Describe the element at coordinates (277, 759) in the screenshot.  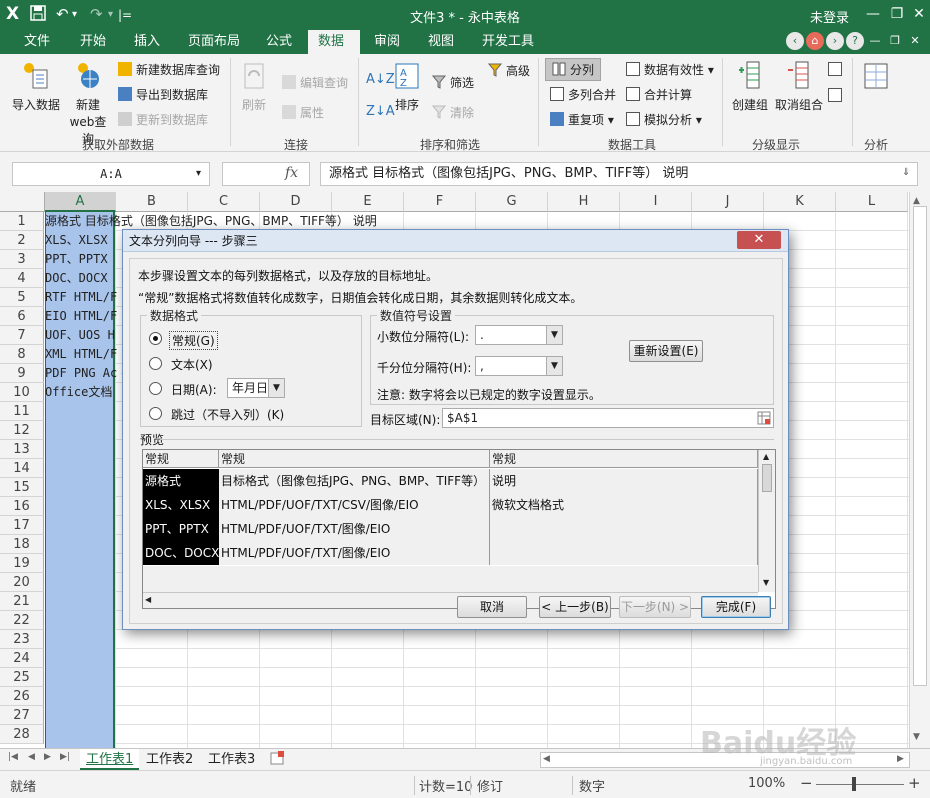
I see `add-sheet-icon` at that location.